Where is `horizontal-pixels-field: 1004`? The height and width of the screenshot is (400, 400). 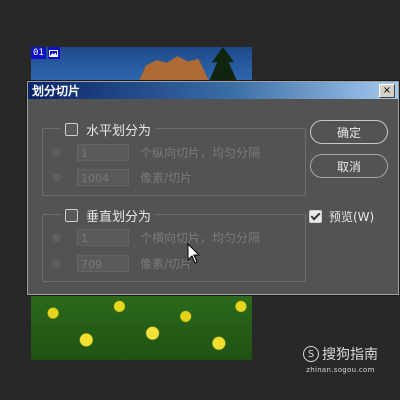 horizontal-pixels-field: 1004 is located at coordinates (103, 177).